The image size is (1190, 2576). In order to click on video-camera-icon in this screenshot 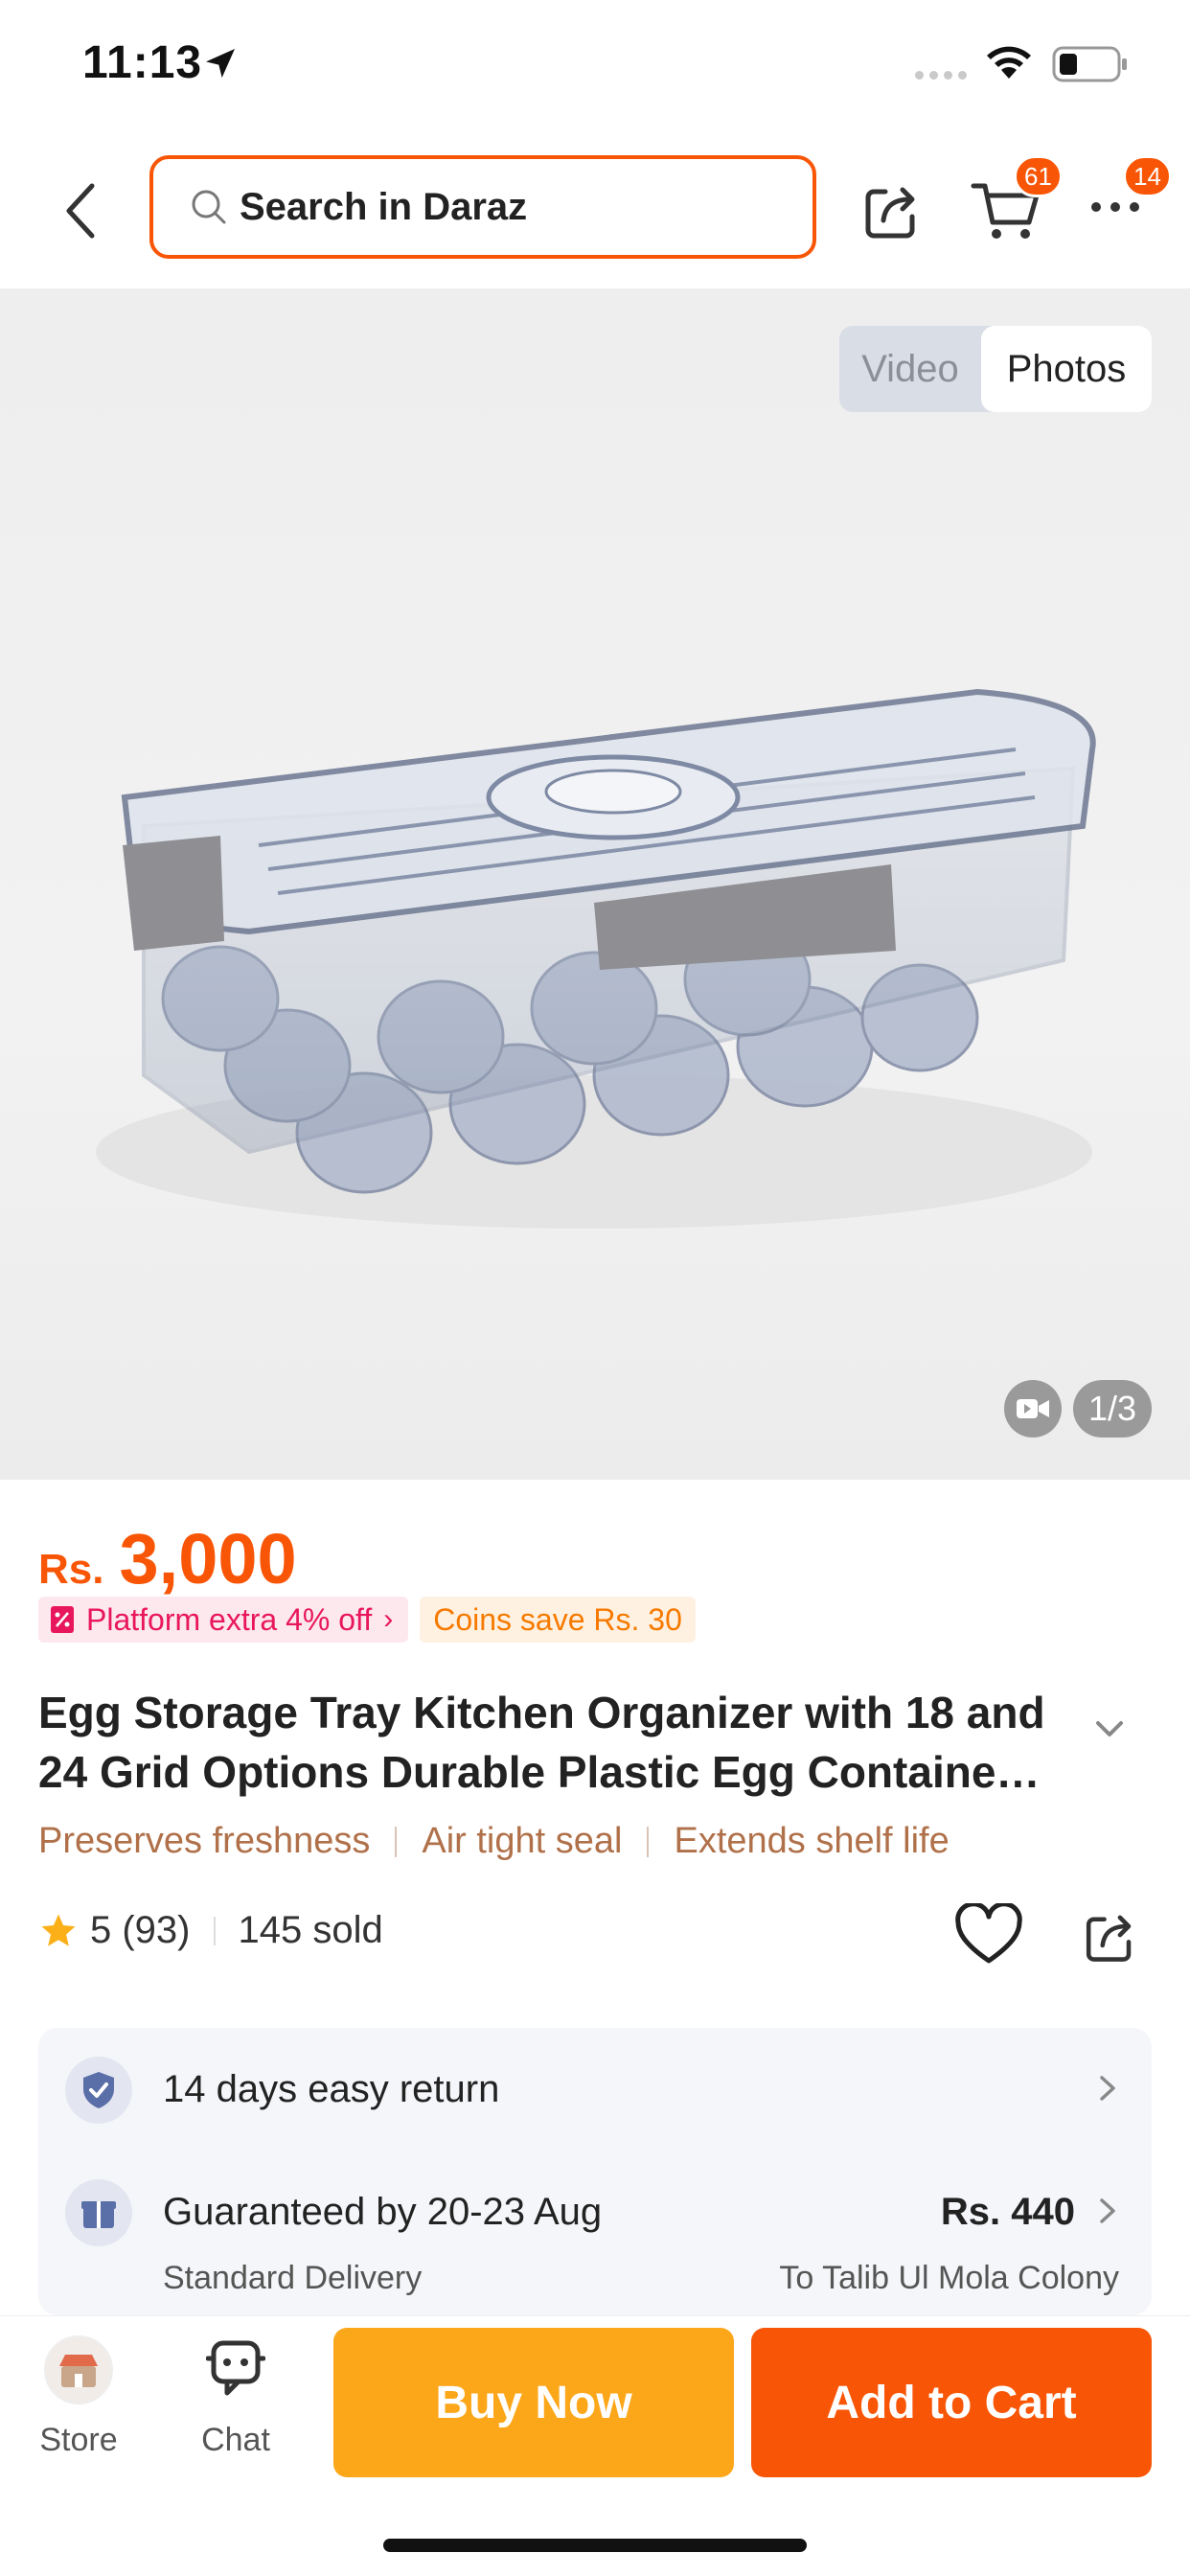, I will do `click(1033, 1408)`.